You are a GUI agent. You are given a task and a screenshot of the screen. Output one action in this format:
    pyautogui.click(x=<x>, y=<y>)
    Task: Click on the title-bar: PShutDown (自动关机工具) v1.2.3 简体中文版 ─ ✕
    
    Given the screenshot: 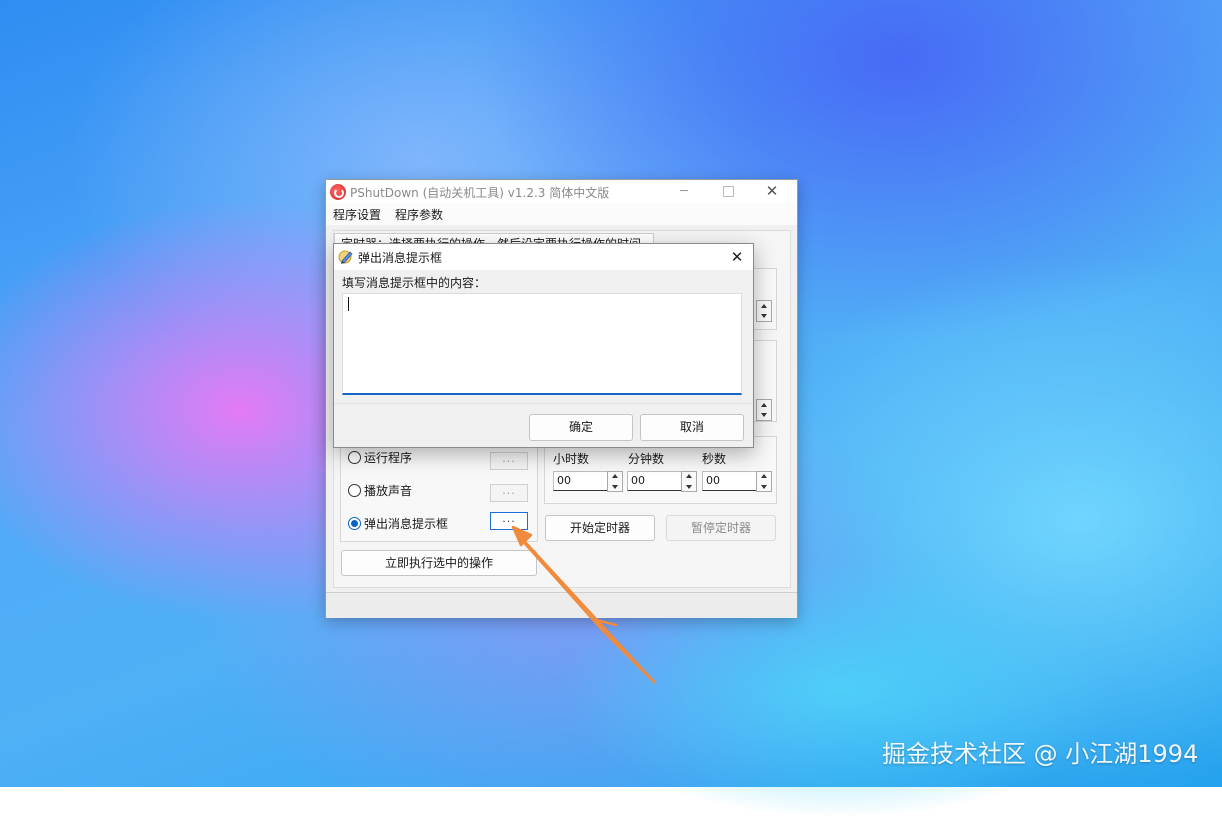 What is the action you would take?
    pyautogui.click(x=561, y=191)
    